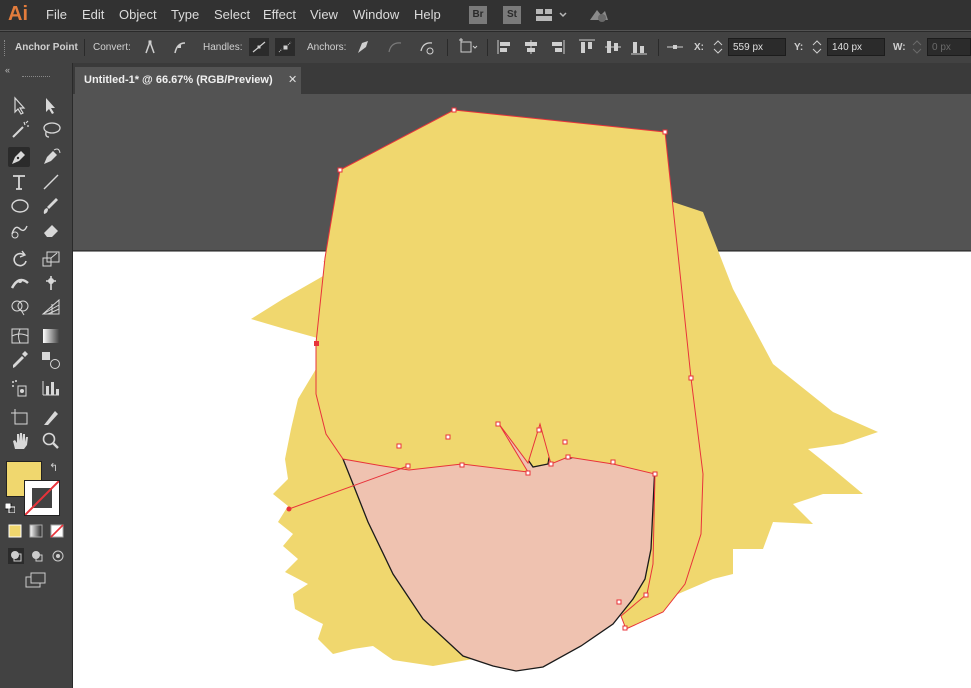  What do you see at coordinates (292, 79) in the screenshot?
I see `close-icon: ✕` at bounding box center [292, 79].